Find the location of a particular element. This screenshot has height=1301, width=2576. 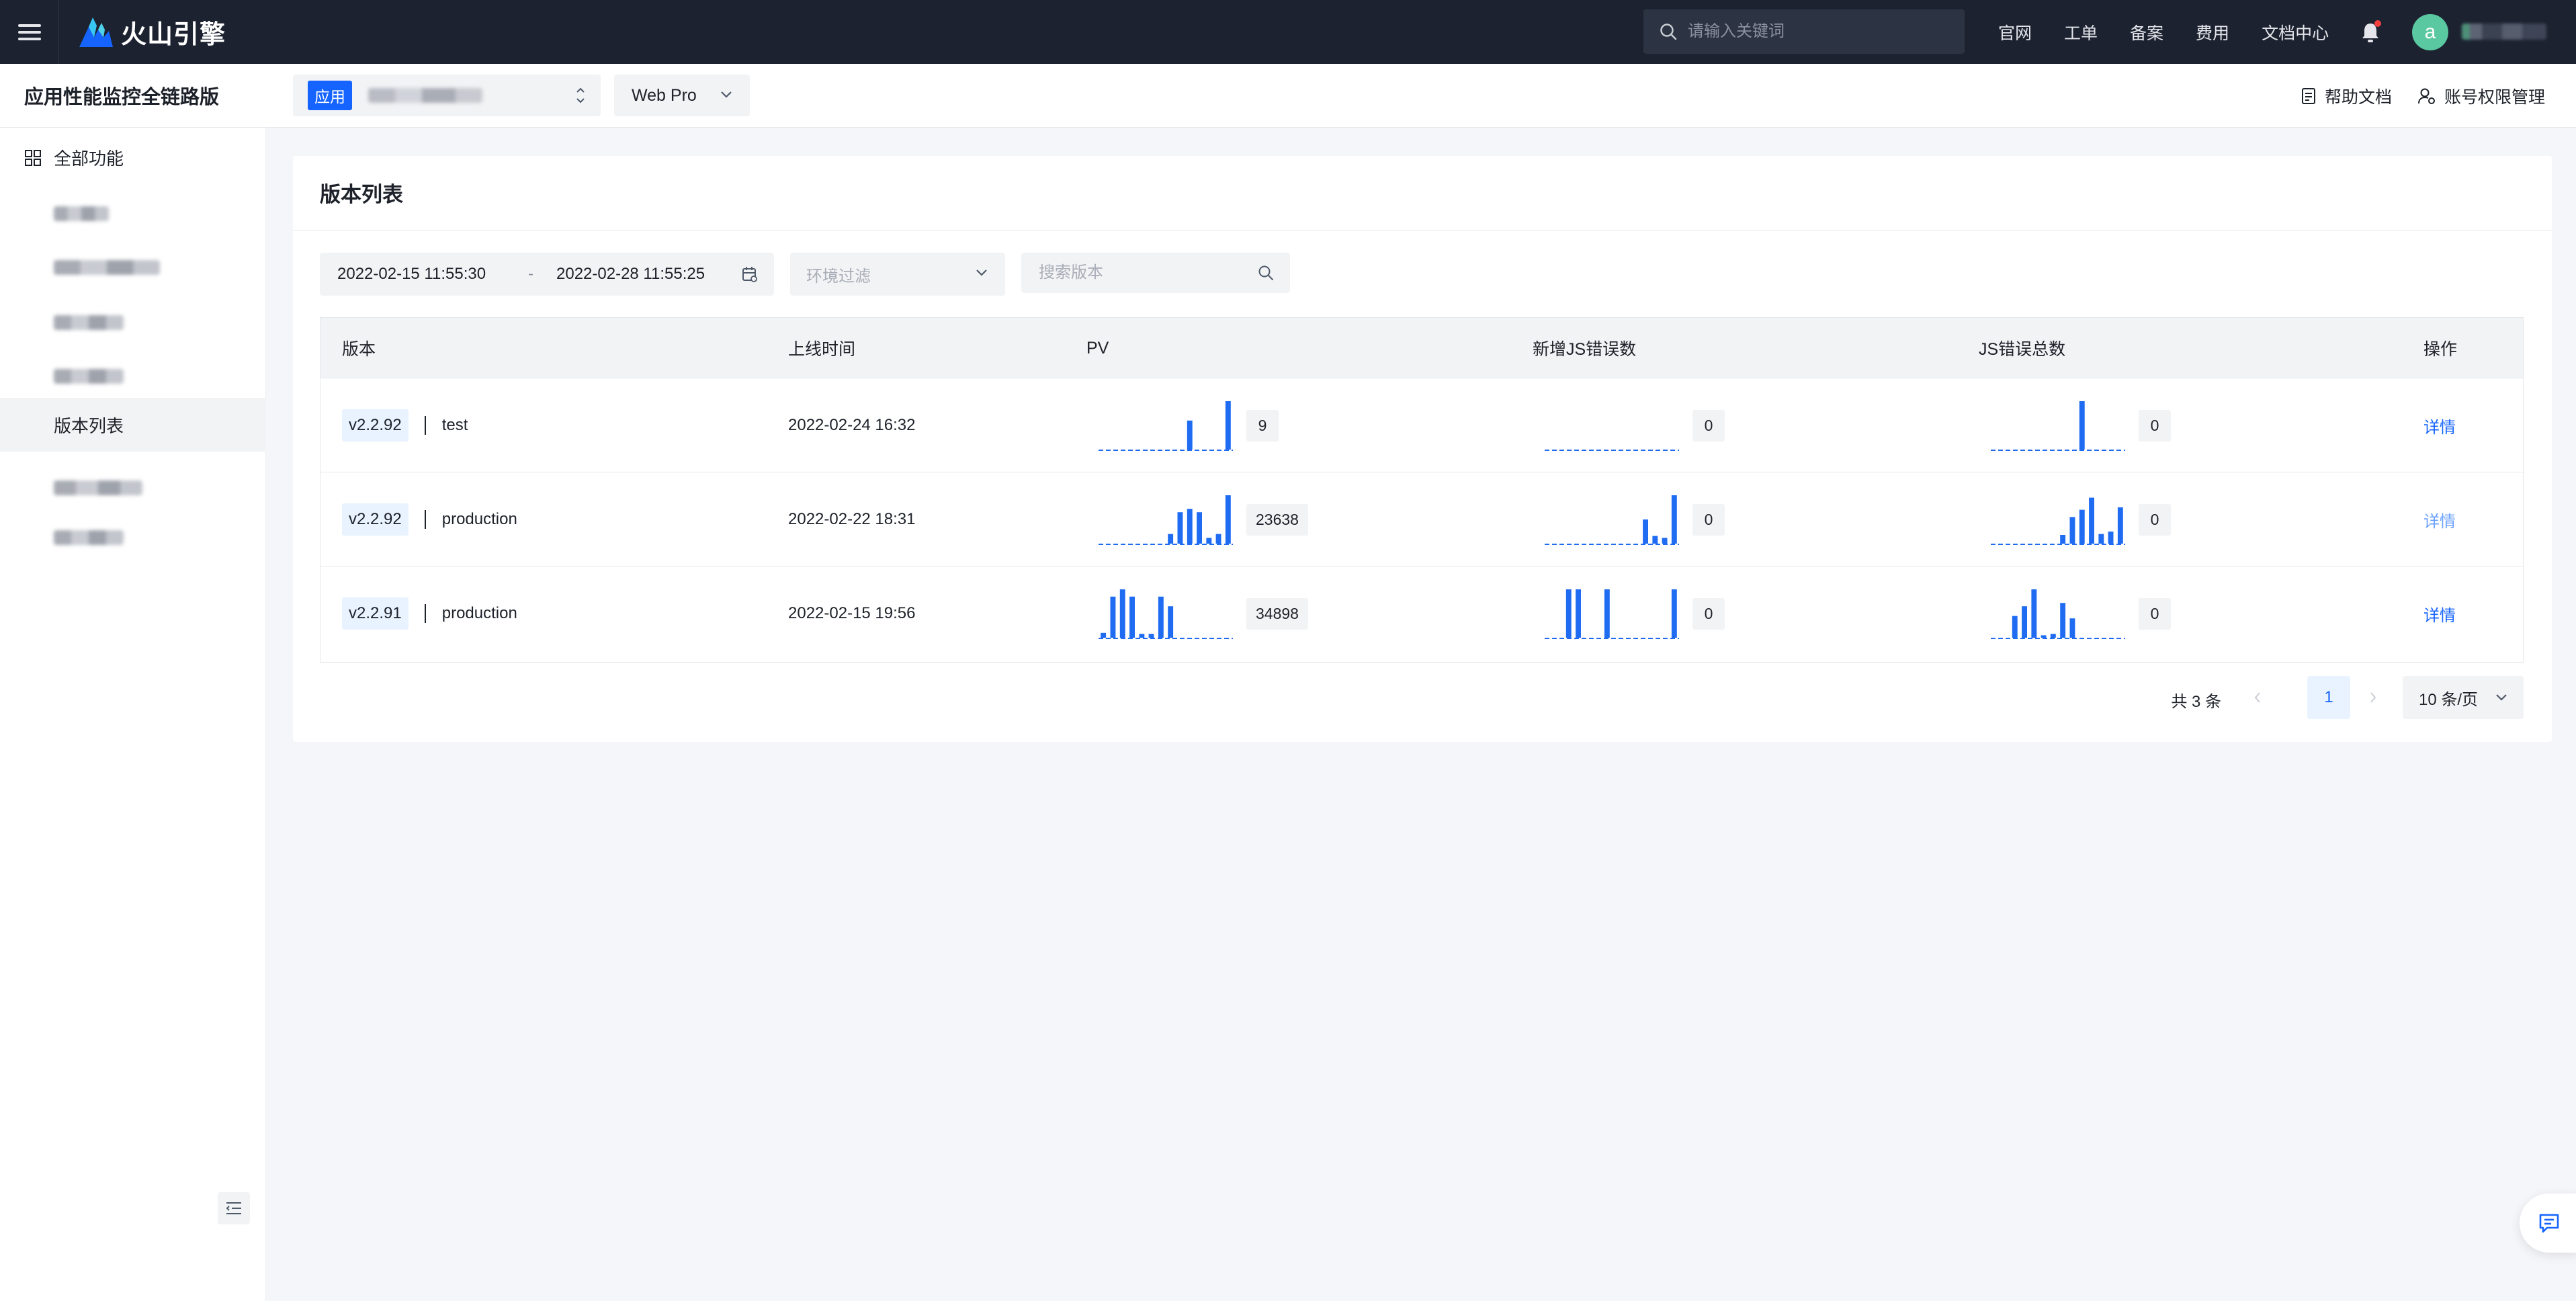

user-name-redacted: redacted is located at coordinates (2504, 32).